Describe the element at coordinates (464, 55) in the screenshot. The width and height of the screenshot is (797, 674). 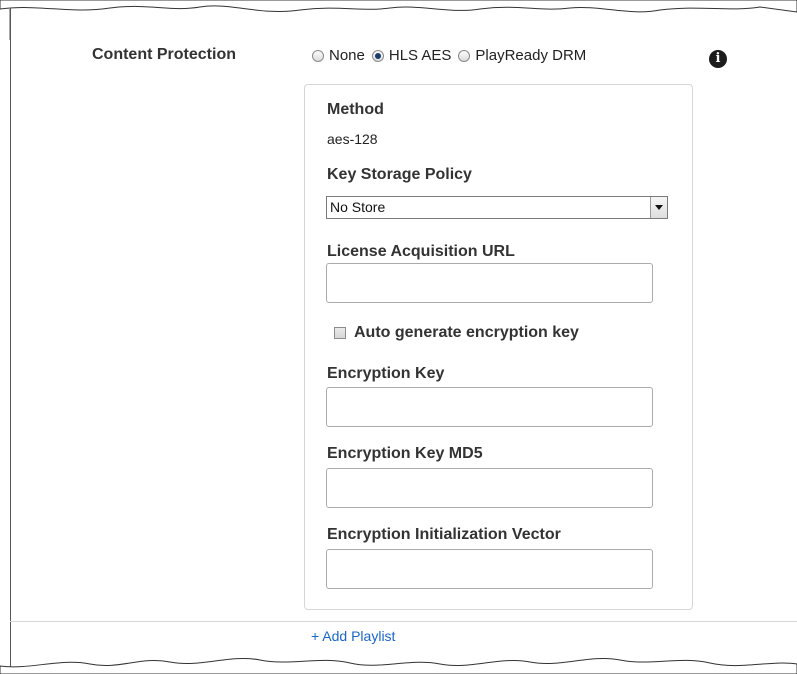
I see `radio-playready-drm` at that location.